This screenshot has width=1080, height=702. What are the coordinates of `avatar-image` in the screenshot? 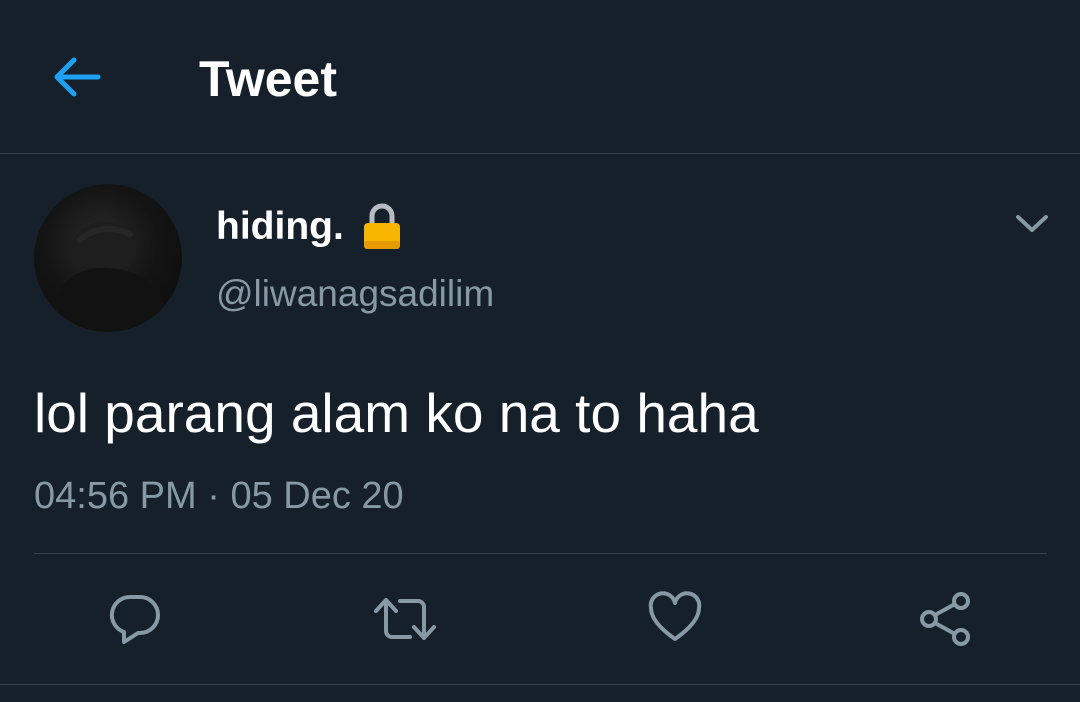 It's located at (109, 277).